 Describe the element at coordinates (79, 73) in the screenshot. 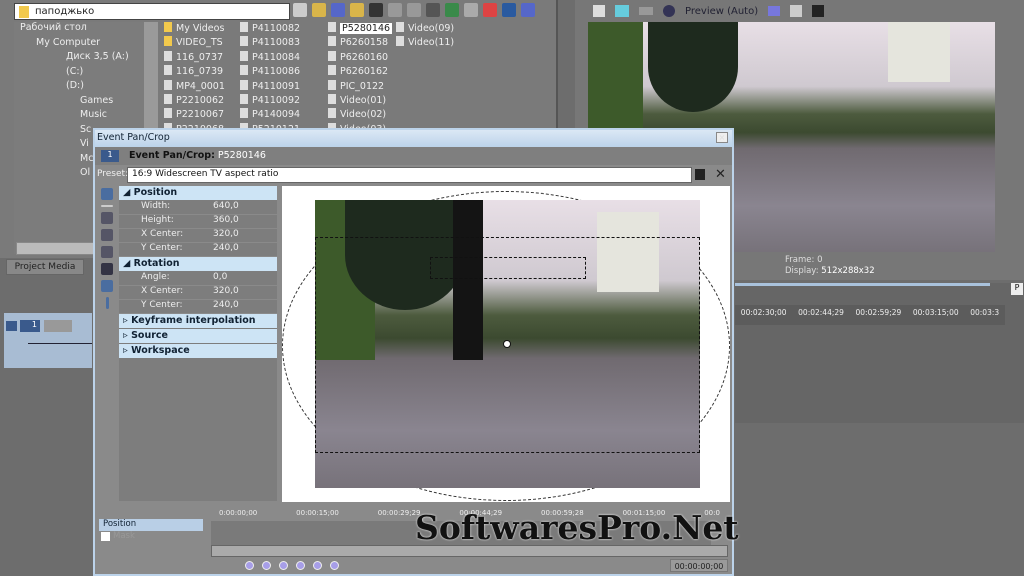

I see `tree-item: (C:)` at that location.